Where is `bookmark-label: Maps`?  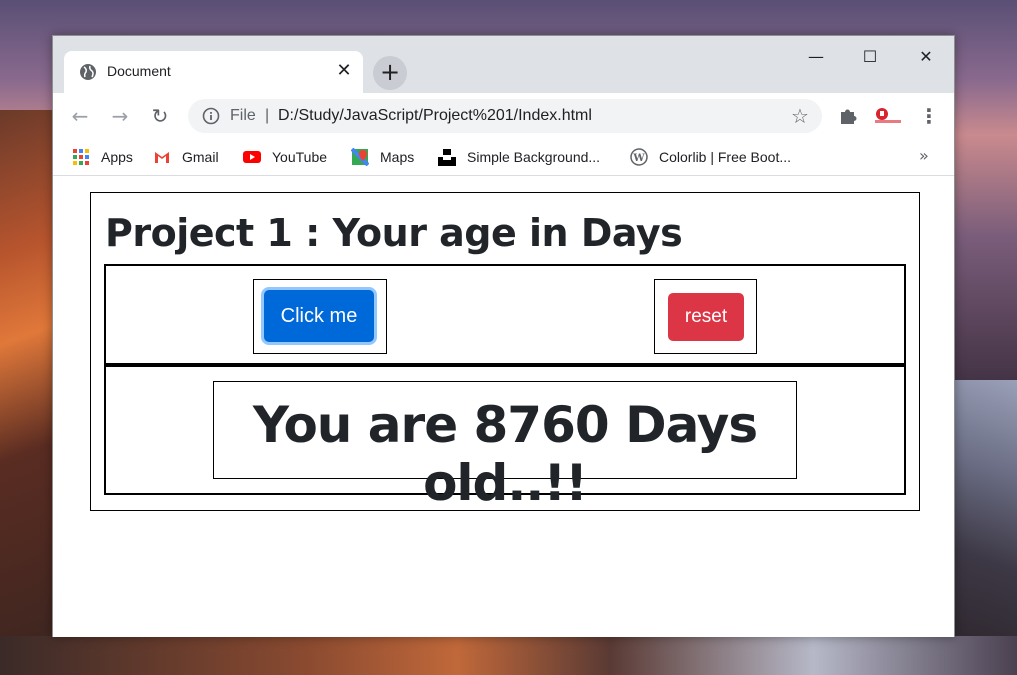 bookmark-label: Maps is located at coordinates (397, 157).